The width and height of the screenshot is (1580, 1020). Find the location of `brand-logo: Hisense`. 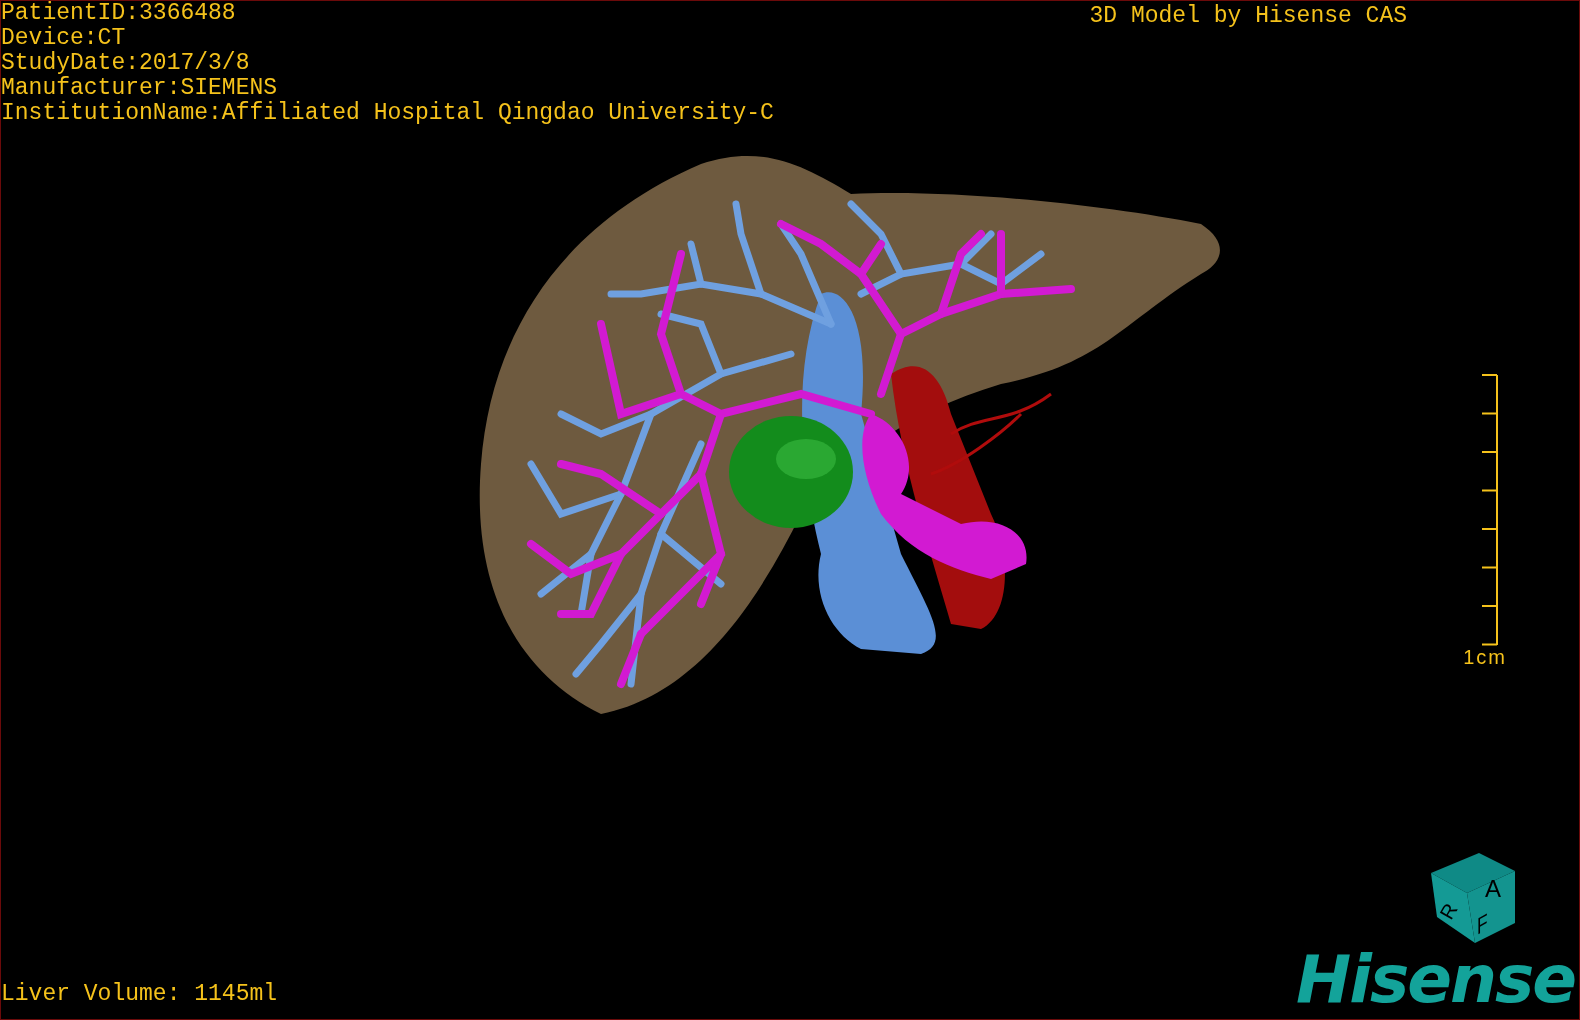

brand-logo: Hisense is located at coordinates (1435, 980).